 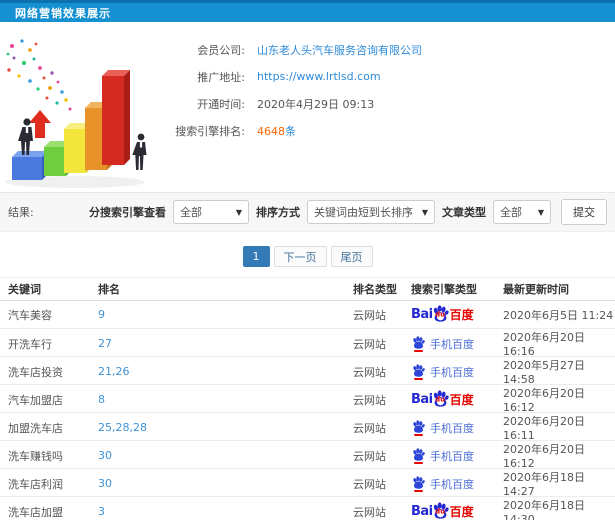 What do you see at coordinates (221, 77) in the screenshot?
I see `promo-url-label: 推广地址:` at bounding box center [221, 77].